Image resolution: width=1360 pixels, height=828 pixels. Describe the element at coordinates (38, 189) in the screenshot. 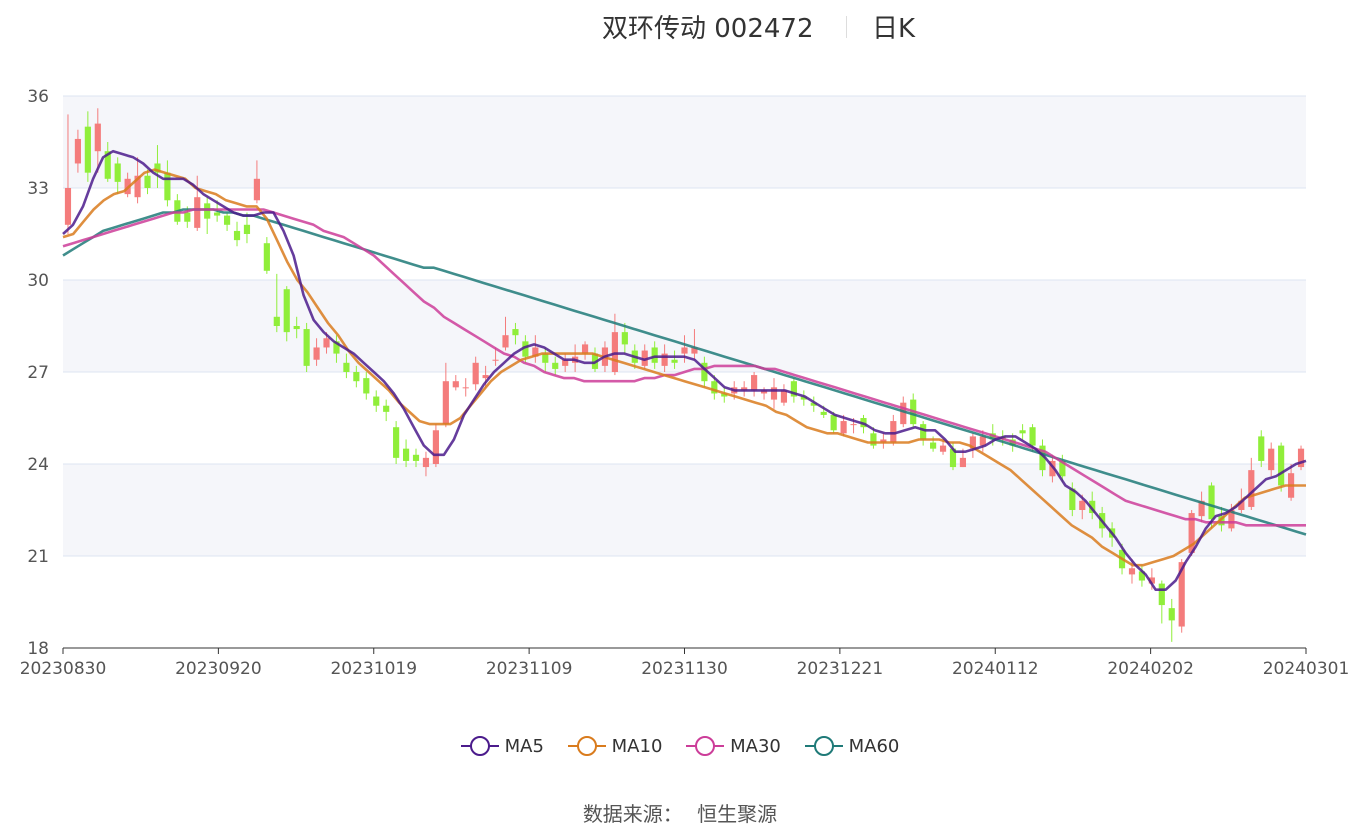

I see `y-tick-label: 33` at that location.